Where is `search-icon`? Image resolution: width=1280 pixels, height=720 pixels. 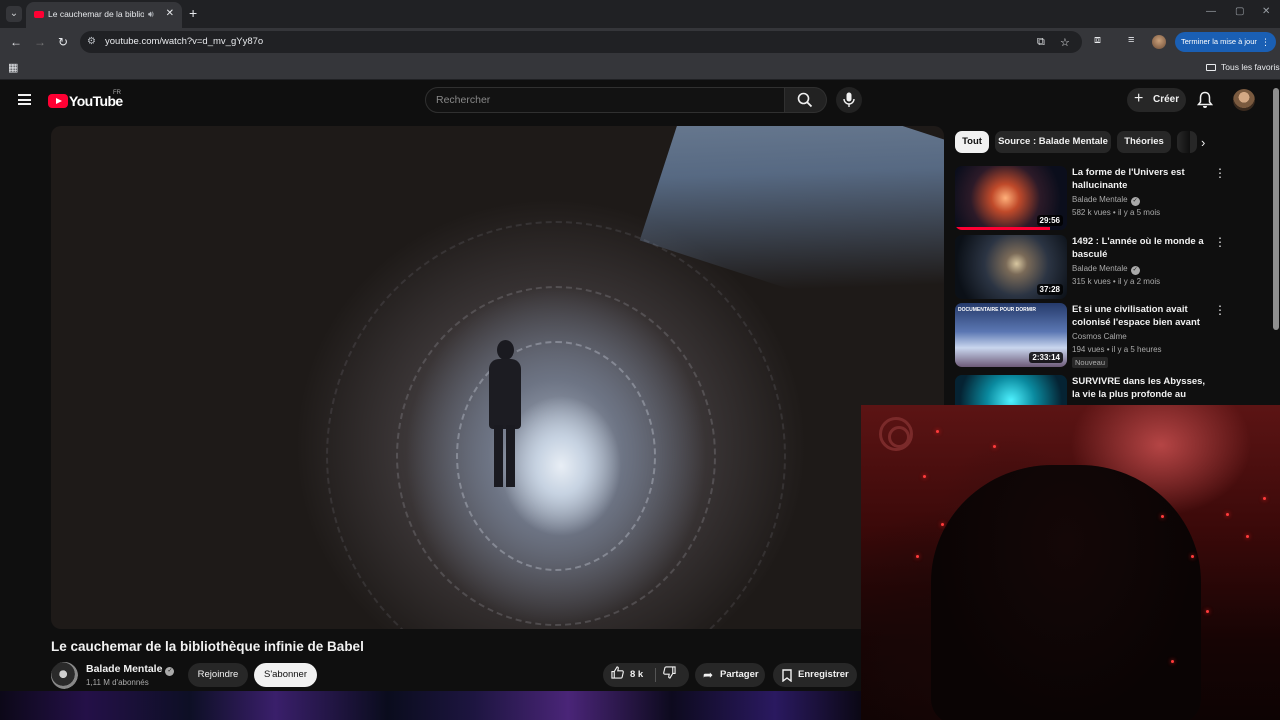 search-icon is located at coordinates (805, 100).